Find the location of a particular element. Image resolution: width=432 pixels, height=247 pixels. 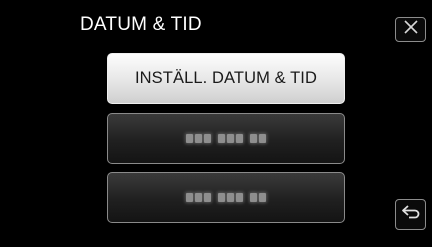

menu-item-label: INSTÄLL. DATUM & TID is located at coordinates (225, 78).